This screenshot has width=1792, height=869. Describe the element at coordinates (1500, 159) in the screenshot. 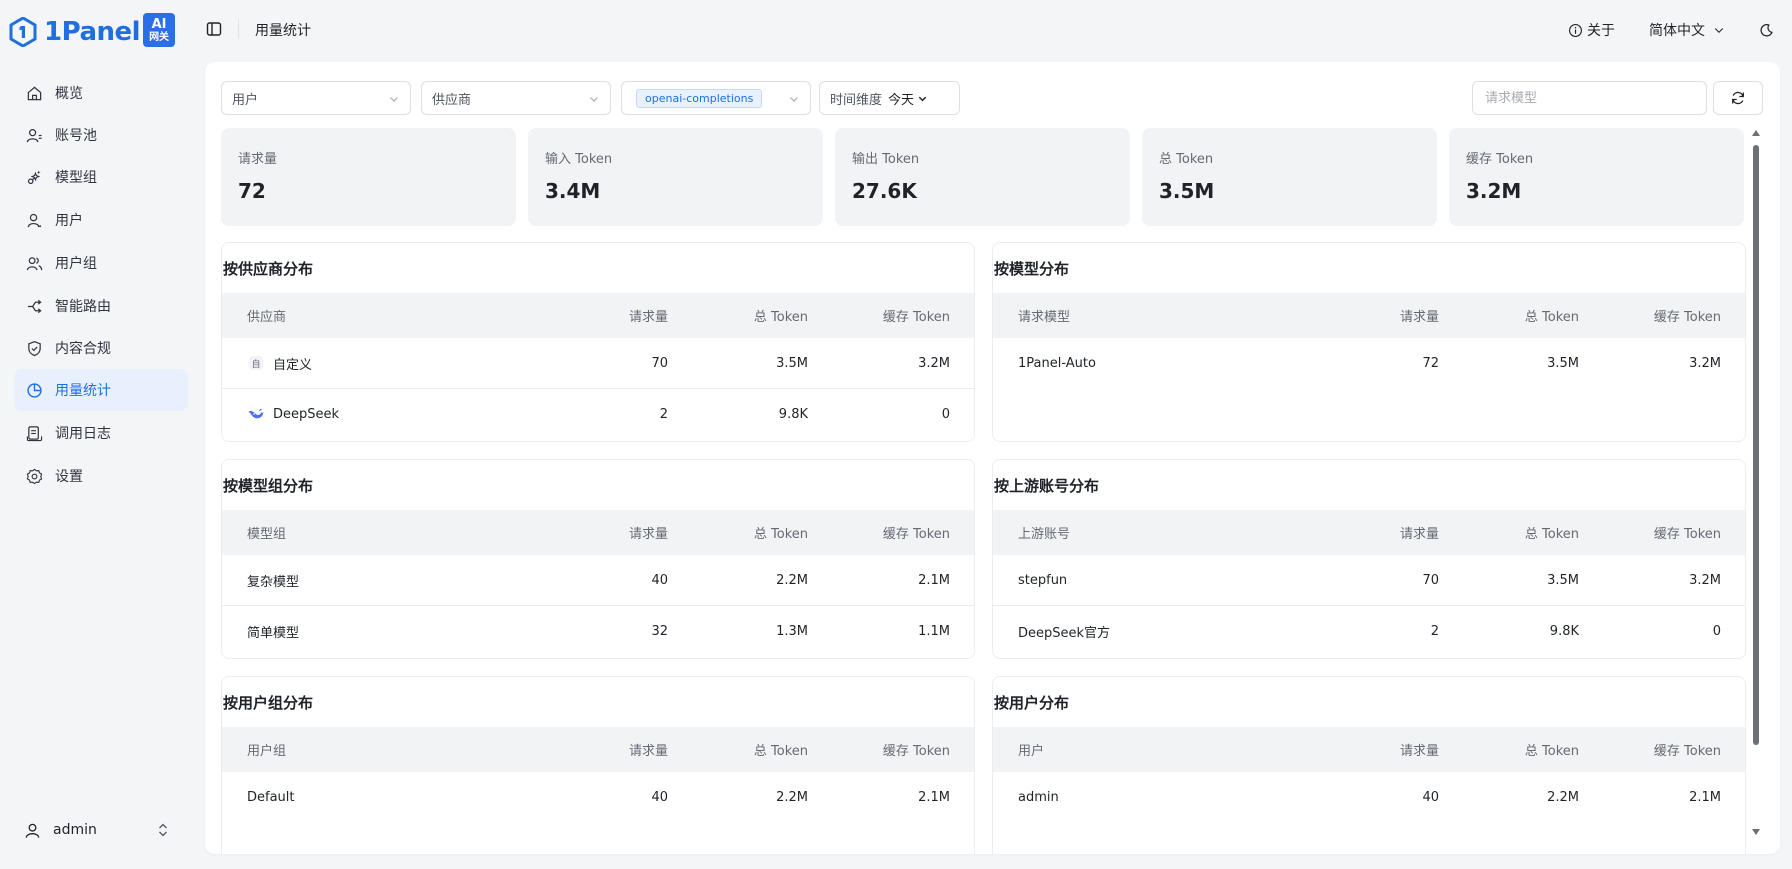

I see `stat-label: 缓存 Token` at that location.